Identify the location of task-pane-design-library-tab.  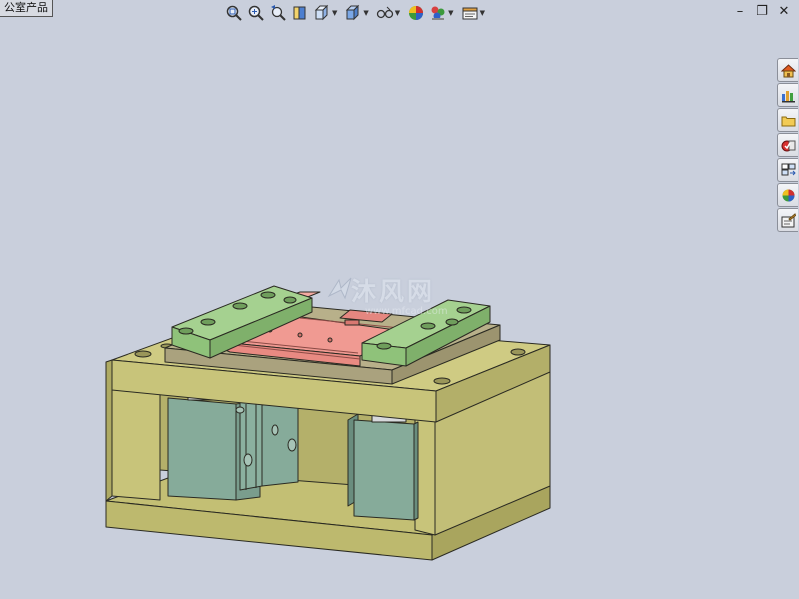
(787, 145).